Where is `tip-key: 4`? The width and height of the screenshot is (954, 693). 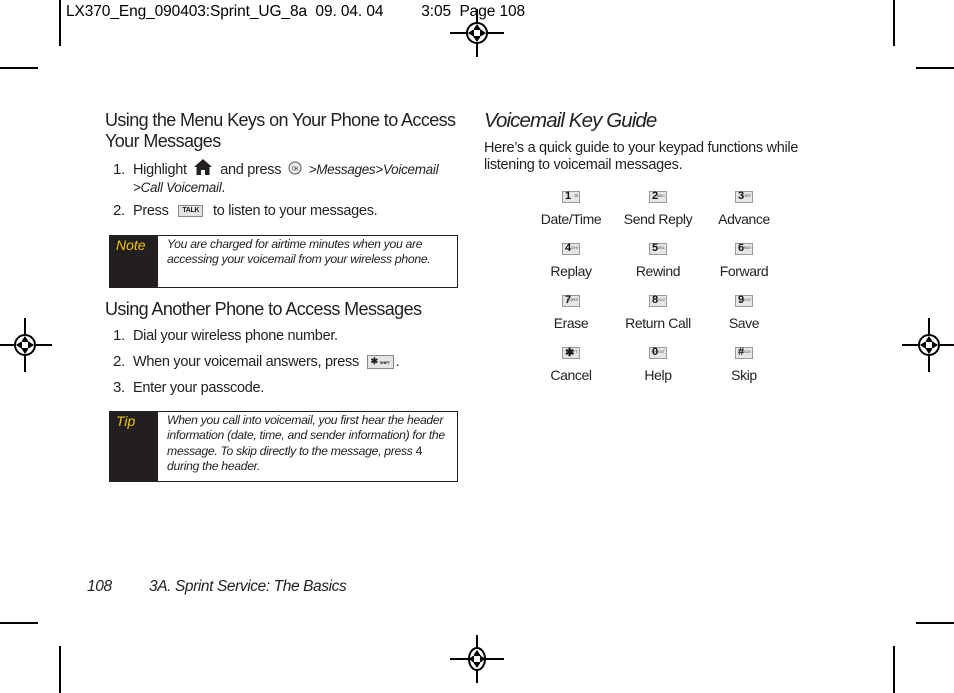
tip-key: 4 is located at coordinates (419, 450).